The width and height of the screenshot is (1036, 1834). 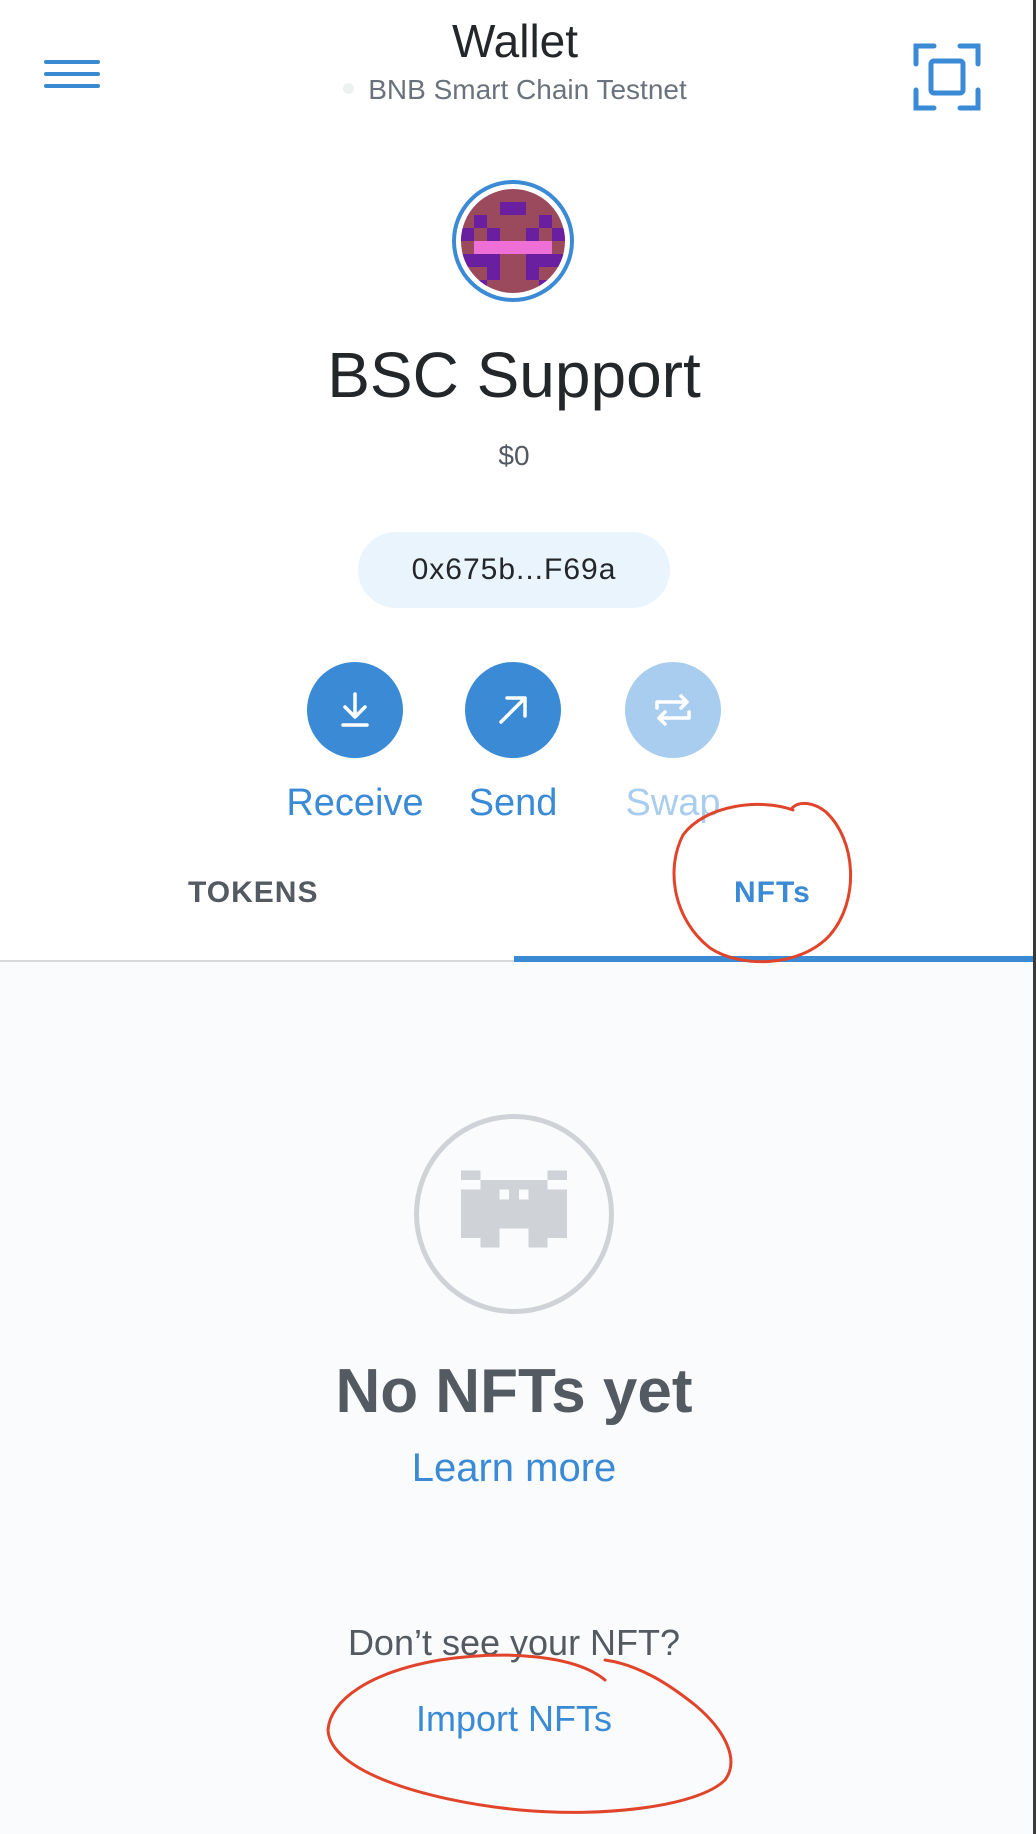 I want to click on receive-button: Receive, so click(x=355, y=743).